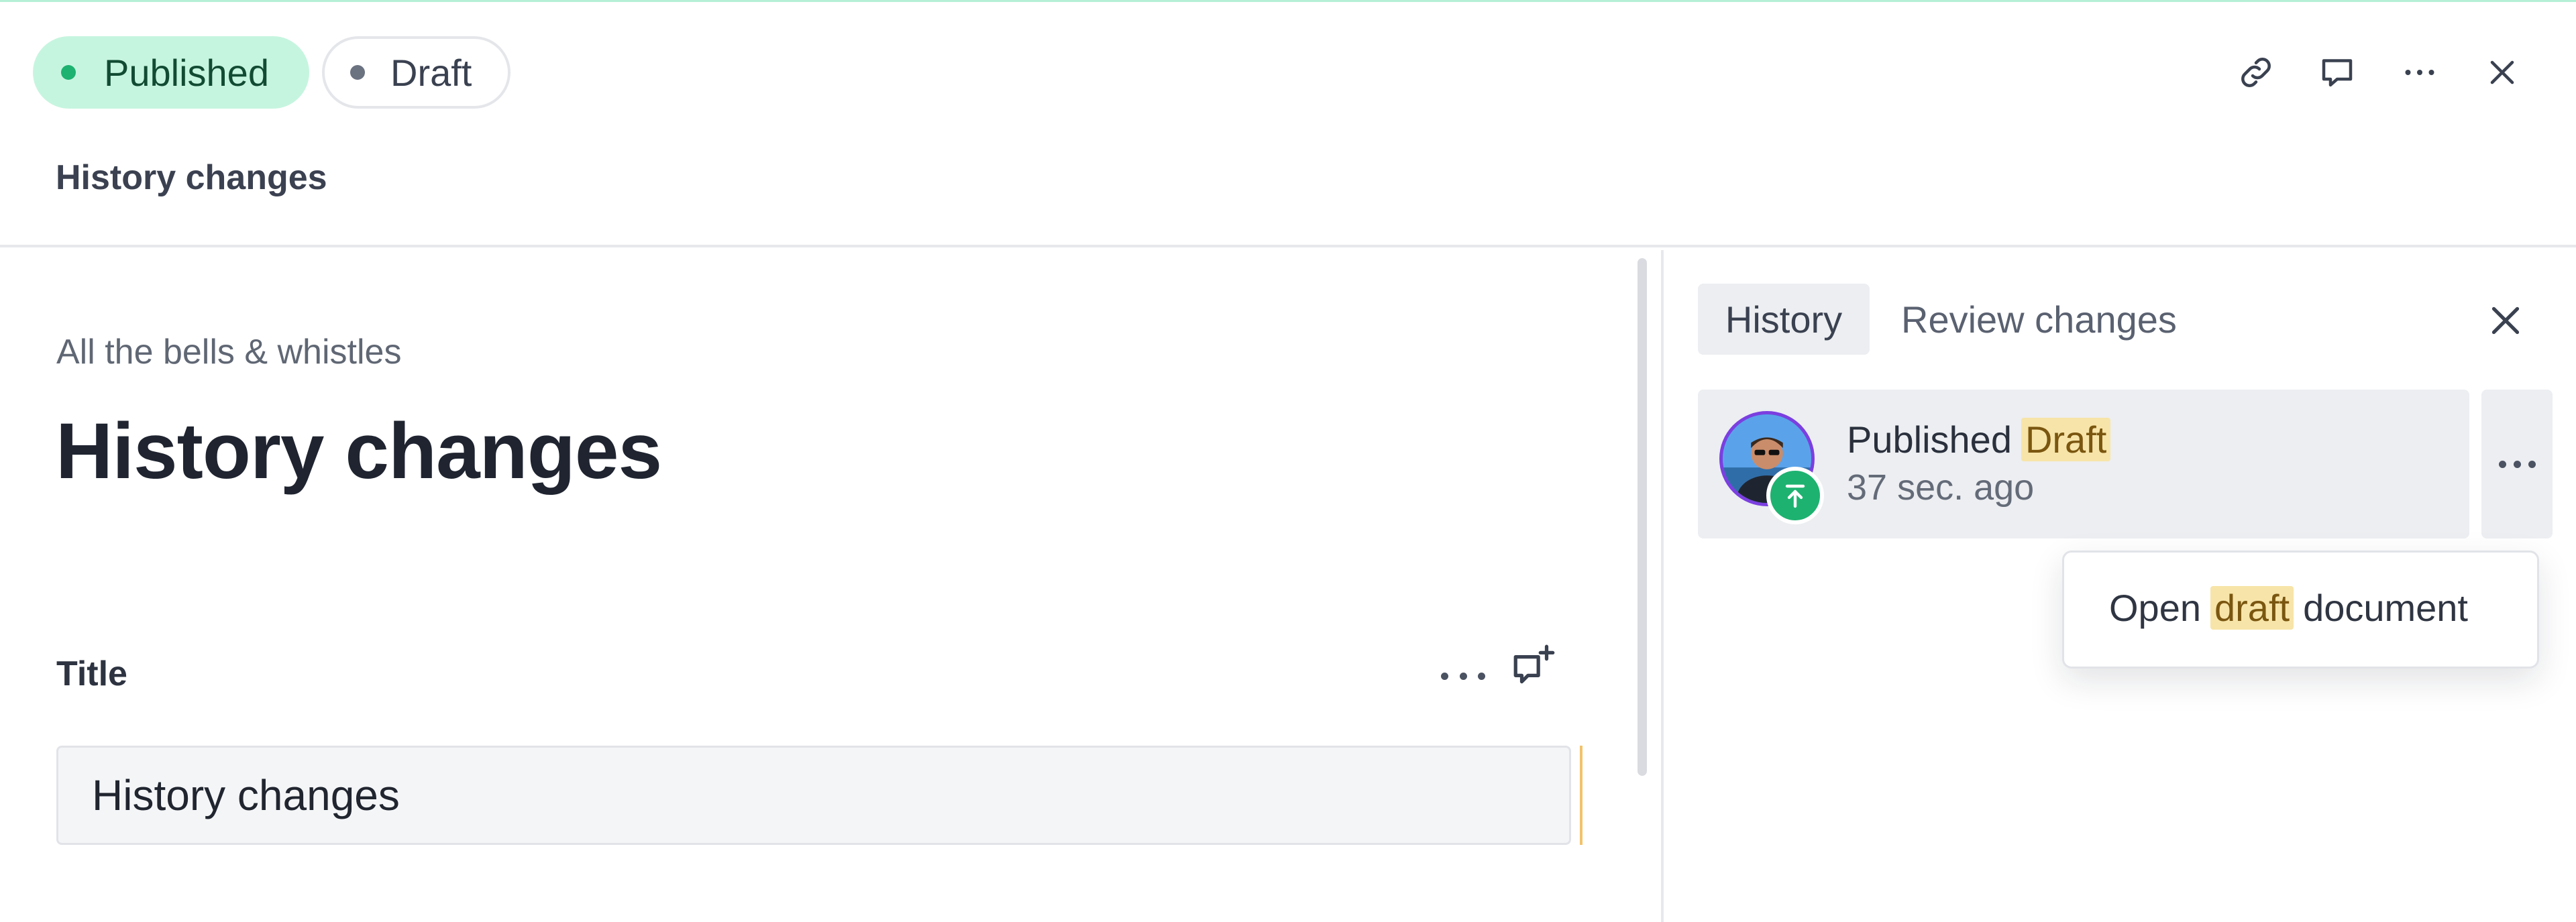  What do you see at coordinates (2066, 439) in the screenshot?
I see `history-entry-tag: Draft` at bounding box center [2066, 439].